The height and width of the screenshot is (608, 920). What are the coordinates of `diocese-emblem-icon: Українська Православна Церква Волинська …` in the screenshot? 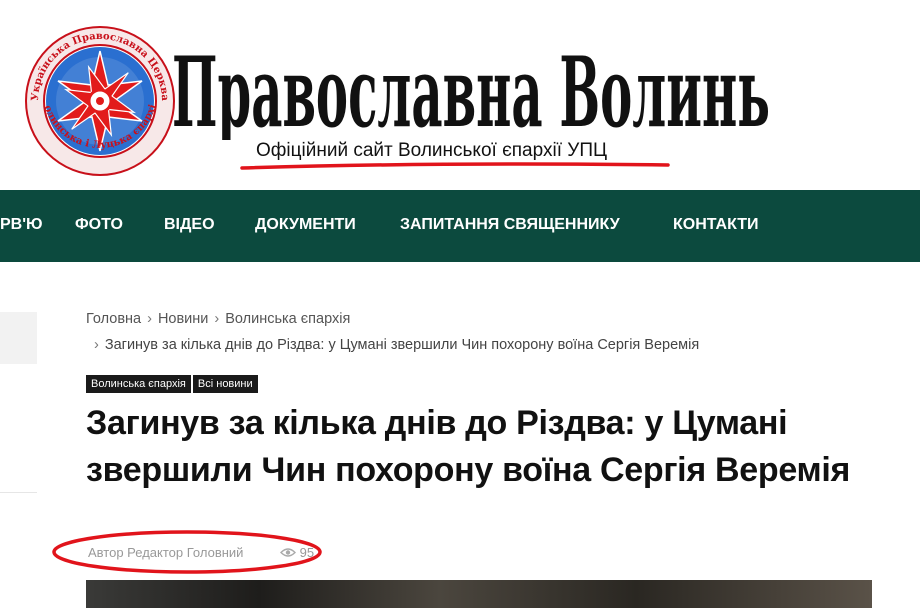 It's located at (100, 101).